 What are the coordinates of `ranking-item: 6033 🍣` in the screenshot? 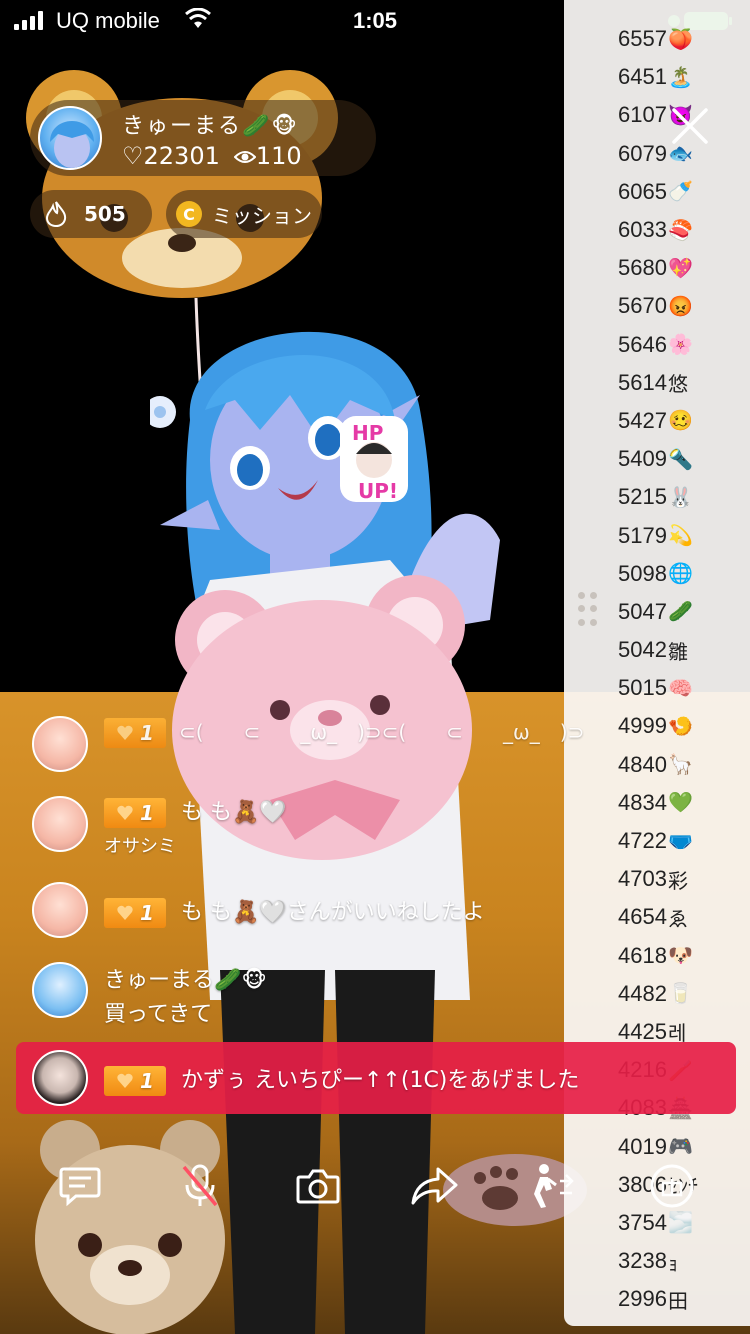 It's located at (658, 230).